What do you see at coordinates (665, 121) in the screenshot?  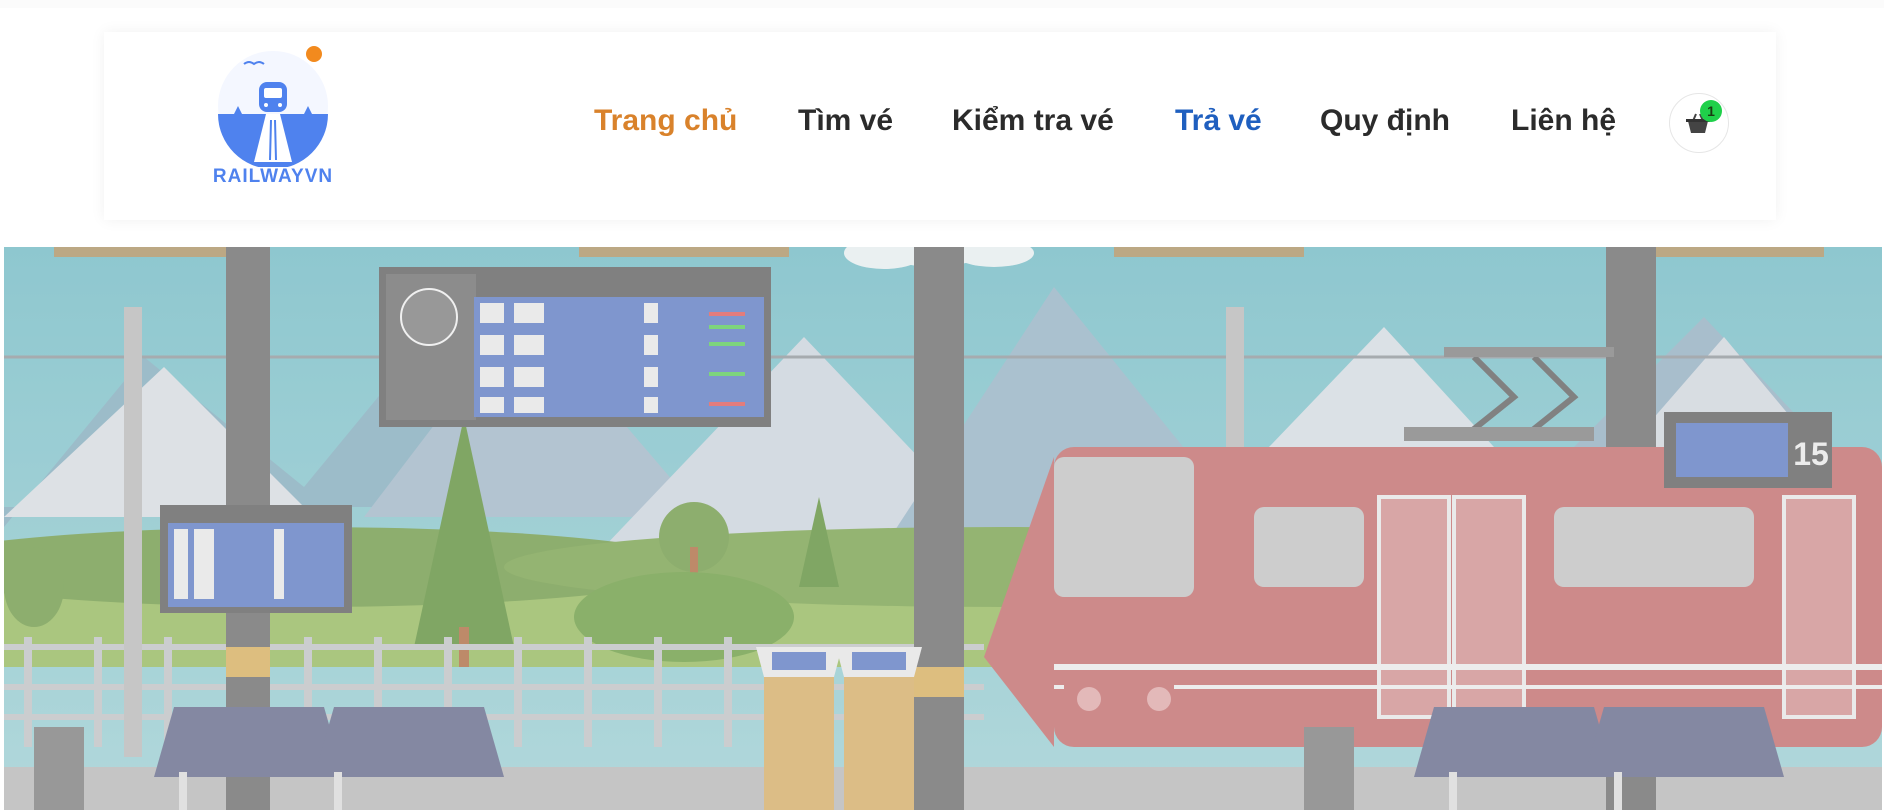 I see `nav-trang-chu: Trang chủ` at bounding box center [665, 121].